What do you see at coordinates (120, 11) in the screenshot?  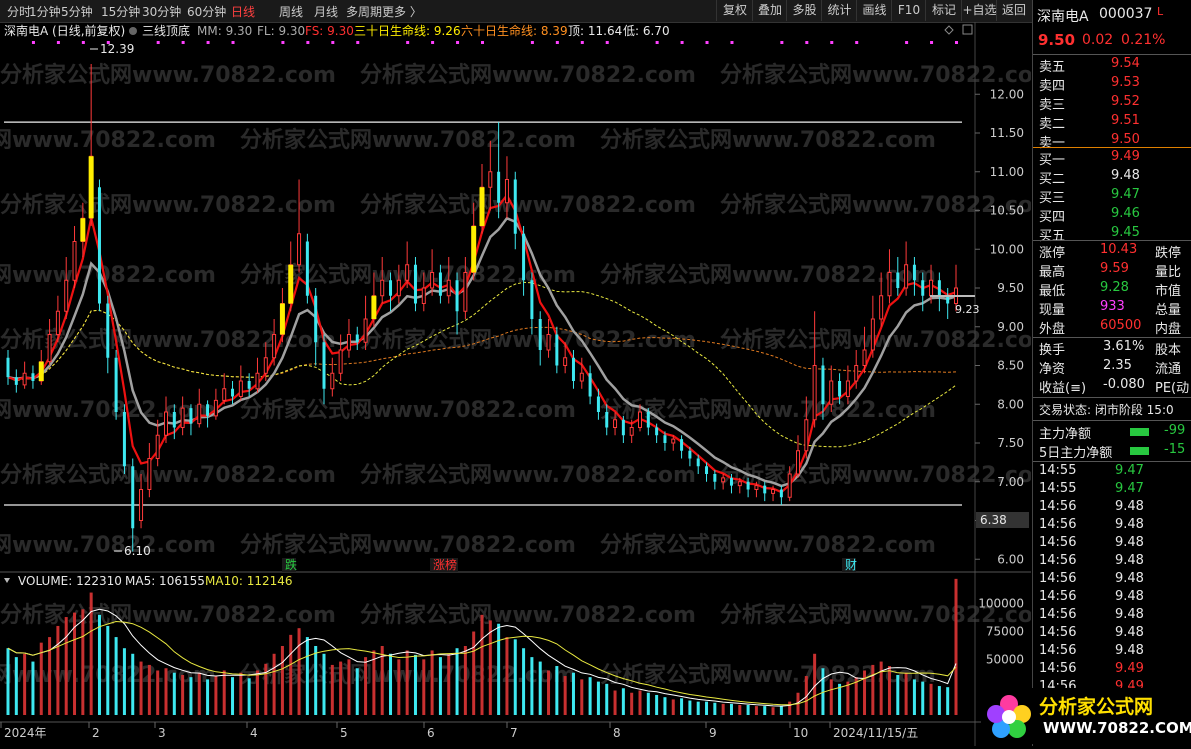 I see `period-tab-3: 15分钟` at bounding box center [120, 11].